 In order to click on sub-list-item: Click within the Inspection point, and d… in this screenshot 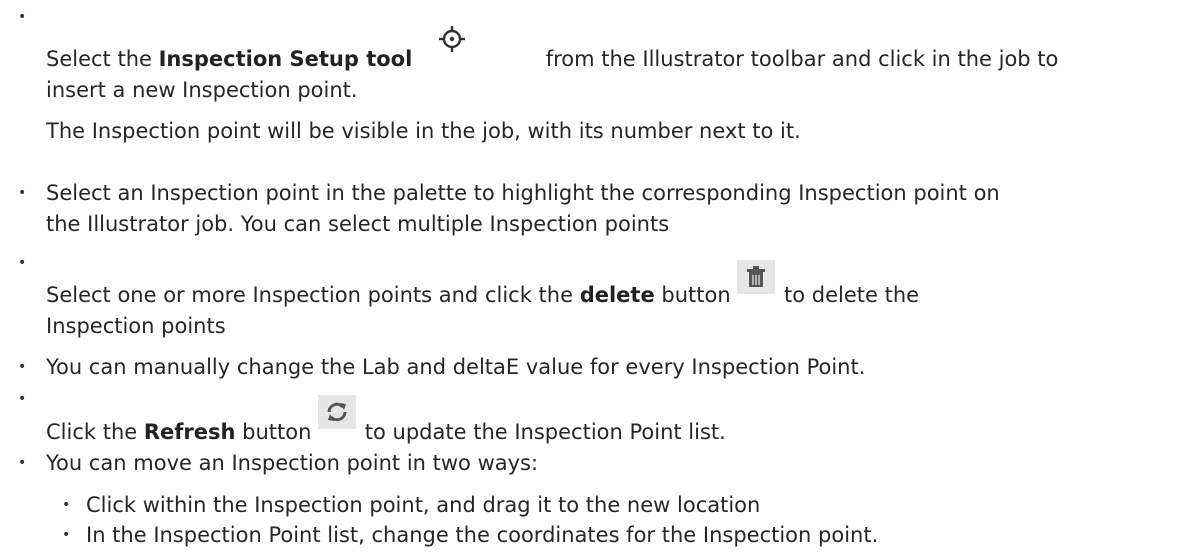, I will do `click(423, 505)`.